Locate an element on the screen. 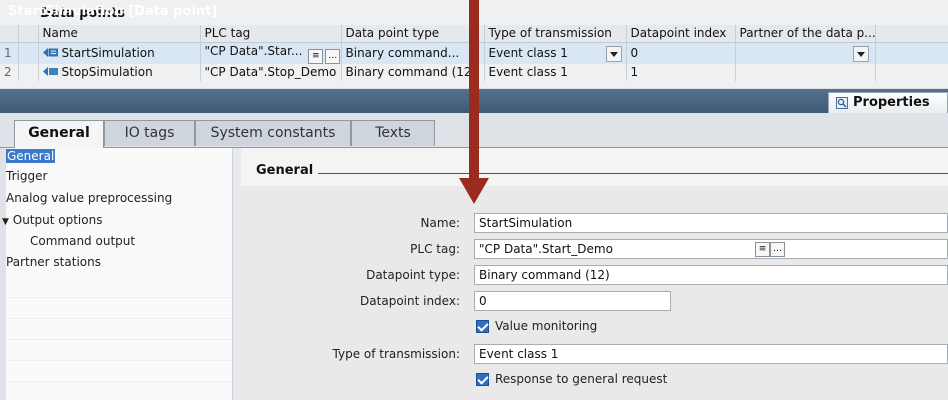 This screenshot has width=948, height=400. tab-texts: Texts is located at coordinates (393, 133).